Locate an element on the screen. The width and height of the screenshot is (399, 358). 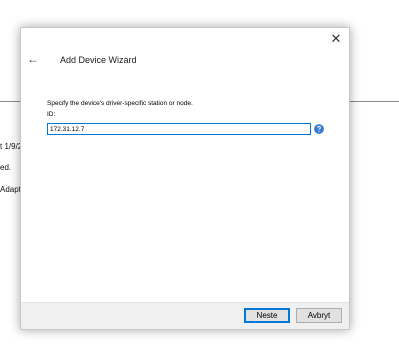
help-icon is located at coordinates (319, 129).